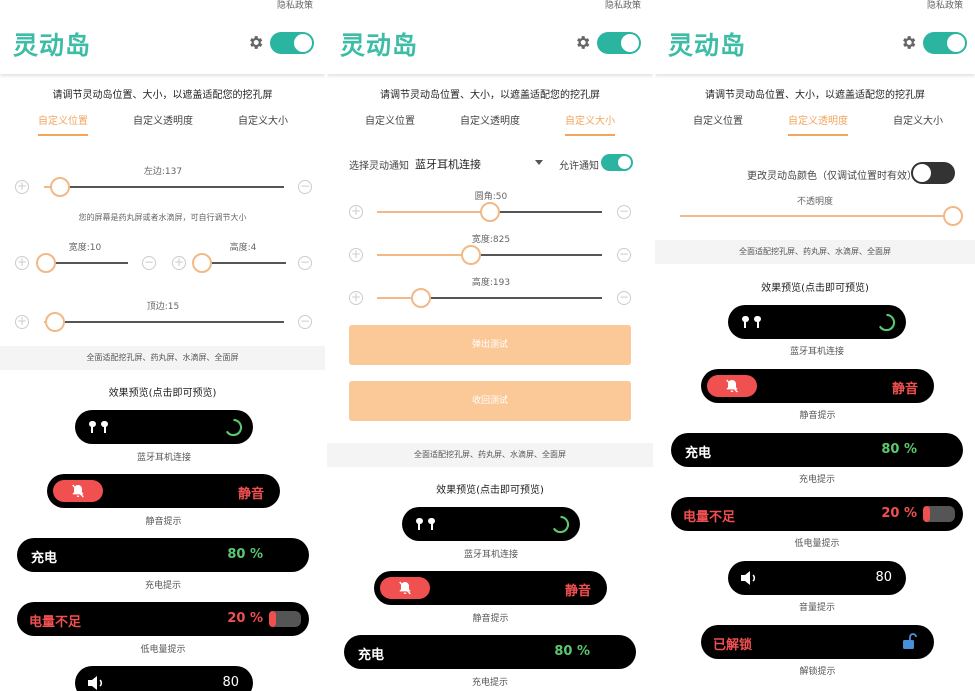 Image resolution: width=975 pixels, height=691 pixels. What do you see at coordinates (817, 642) in the screenshot?
I see `unlock-pill: 已解锁` at bounding box center [817, 642].